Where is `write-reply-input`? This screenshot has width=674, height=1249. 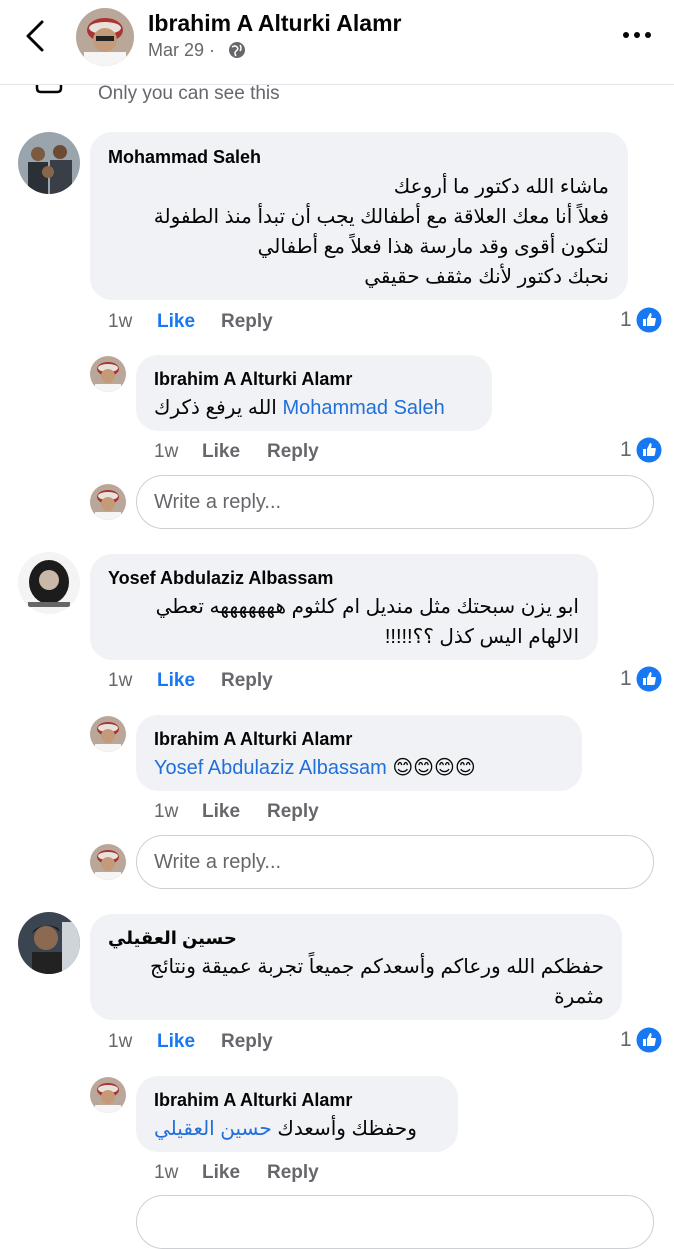 write-reply-input is located at coordinates (395, 1222).